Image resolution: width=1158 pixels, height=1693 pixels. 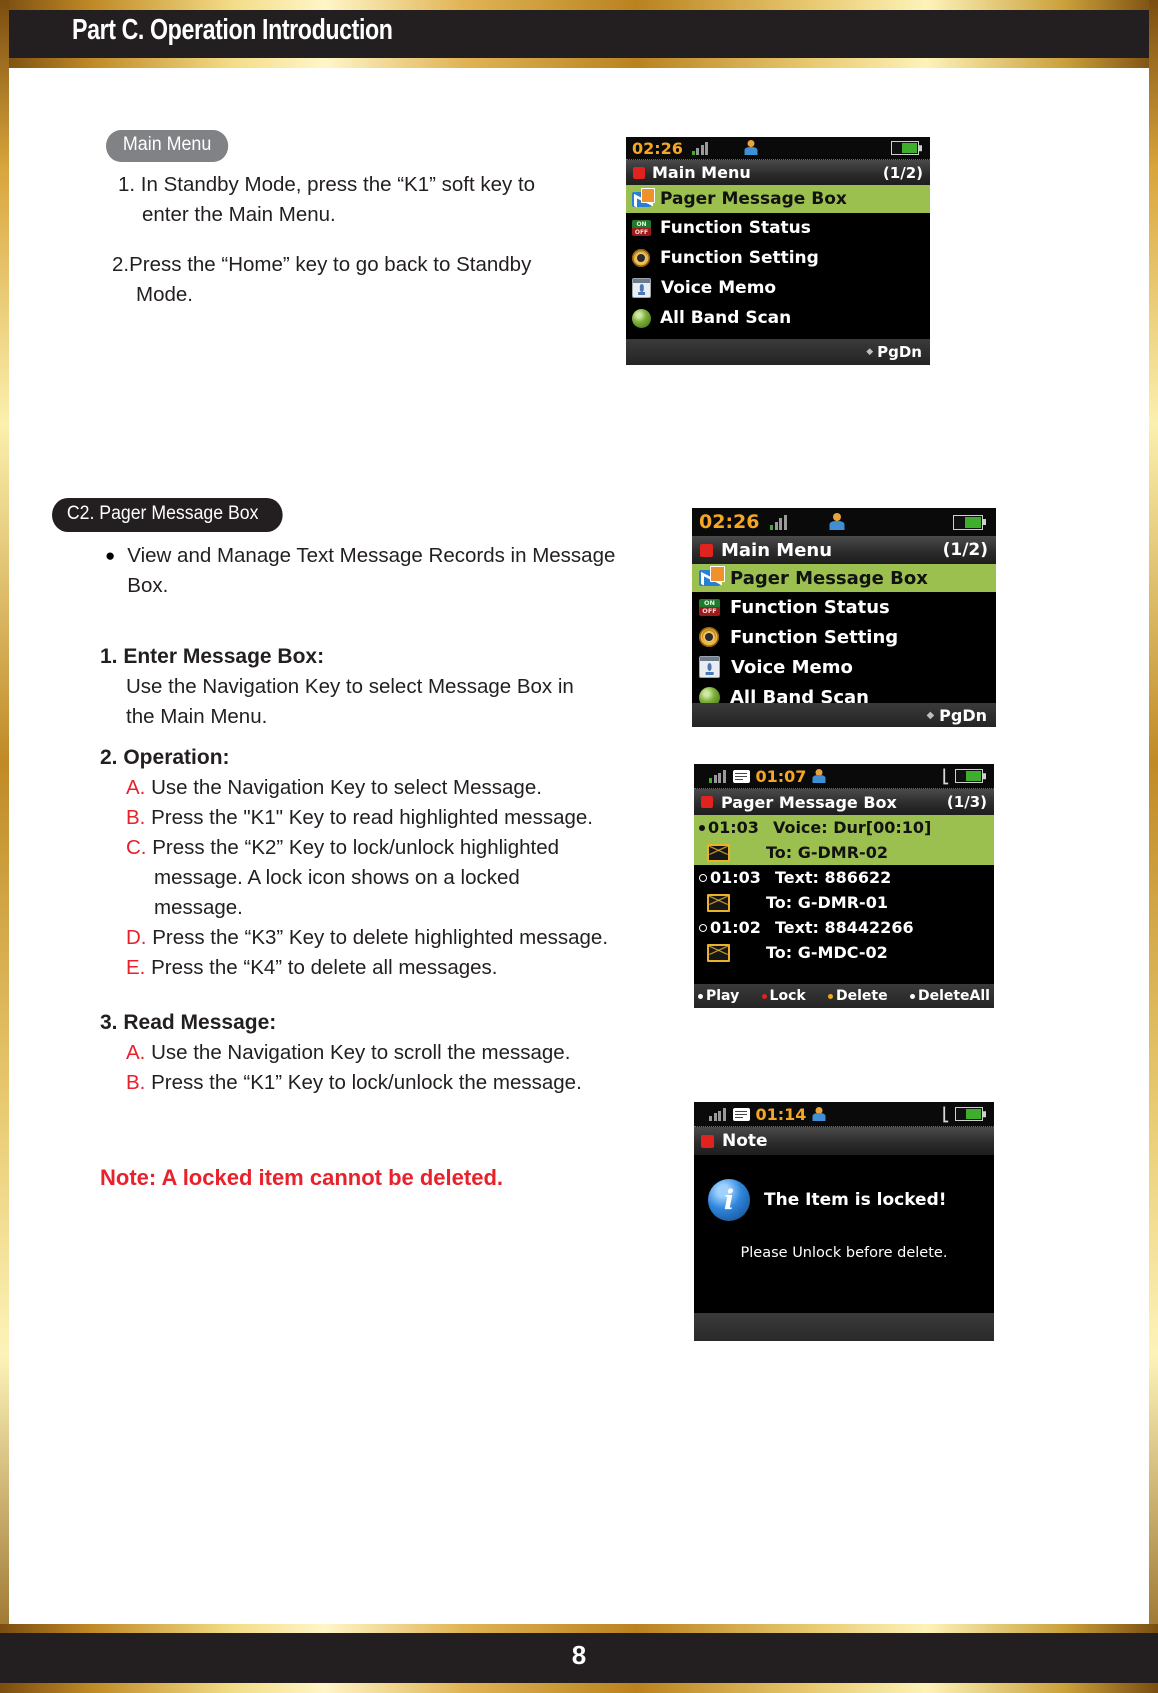 What do you see at coordinates (852, 827) in the screenshot?
I see `message-primary: Voice: Dur[00:10]` at bounding box center [852, 827].